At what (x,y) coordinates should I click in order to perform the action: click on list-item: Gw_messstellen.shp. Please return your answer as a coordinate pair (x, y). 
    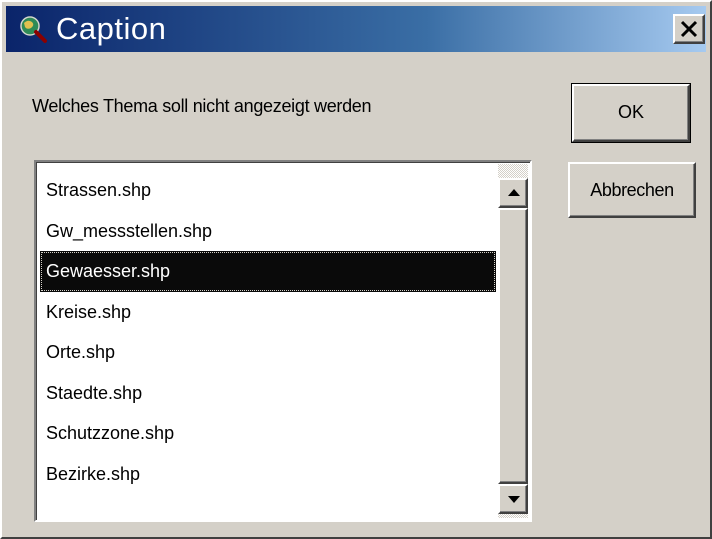
    Looking at the image, I should click on (268, 231).